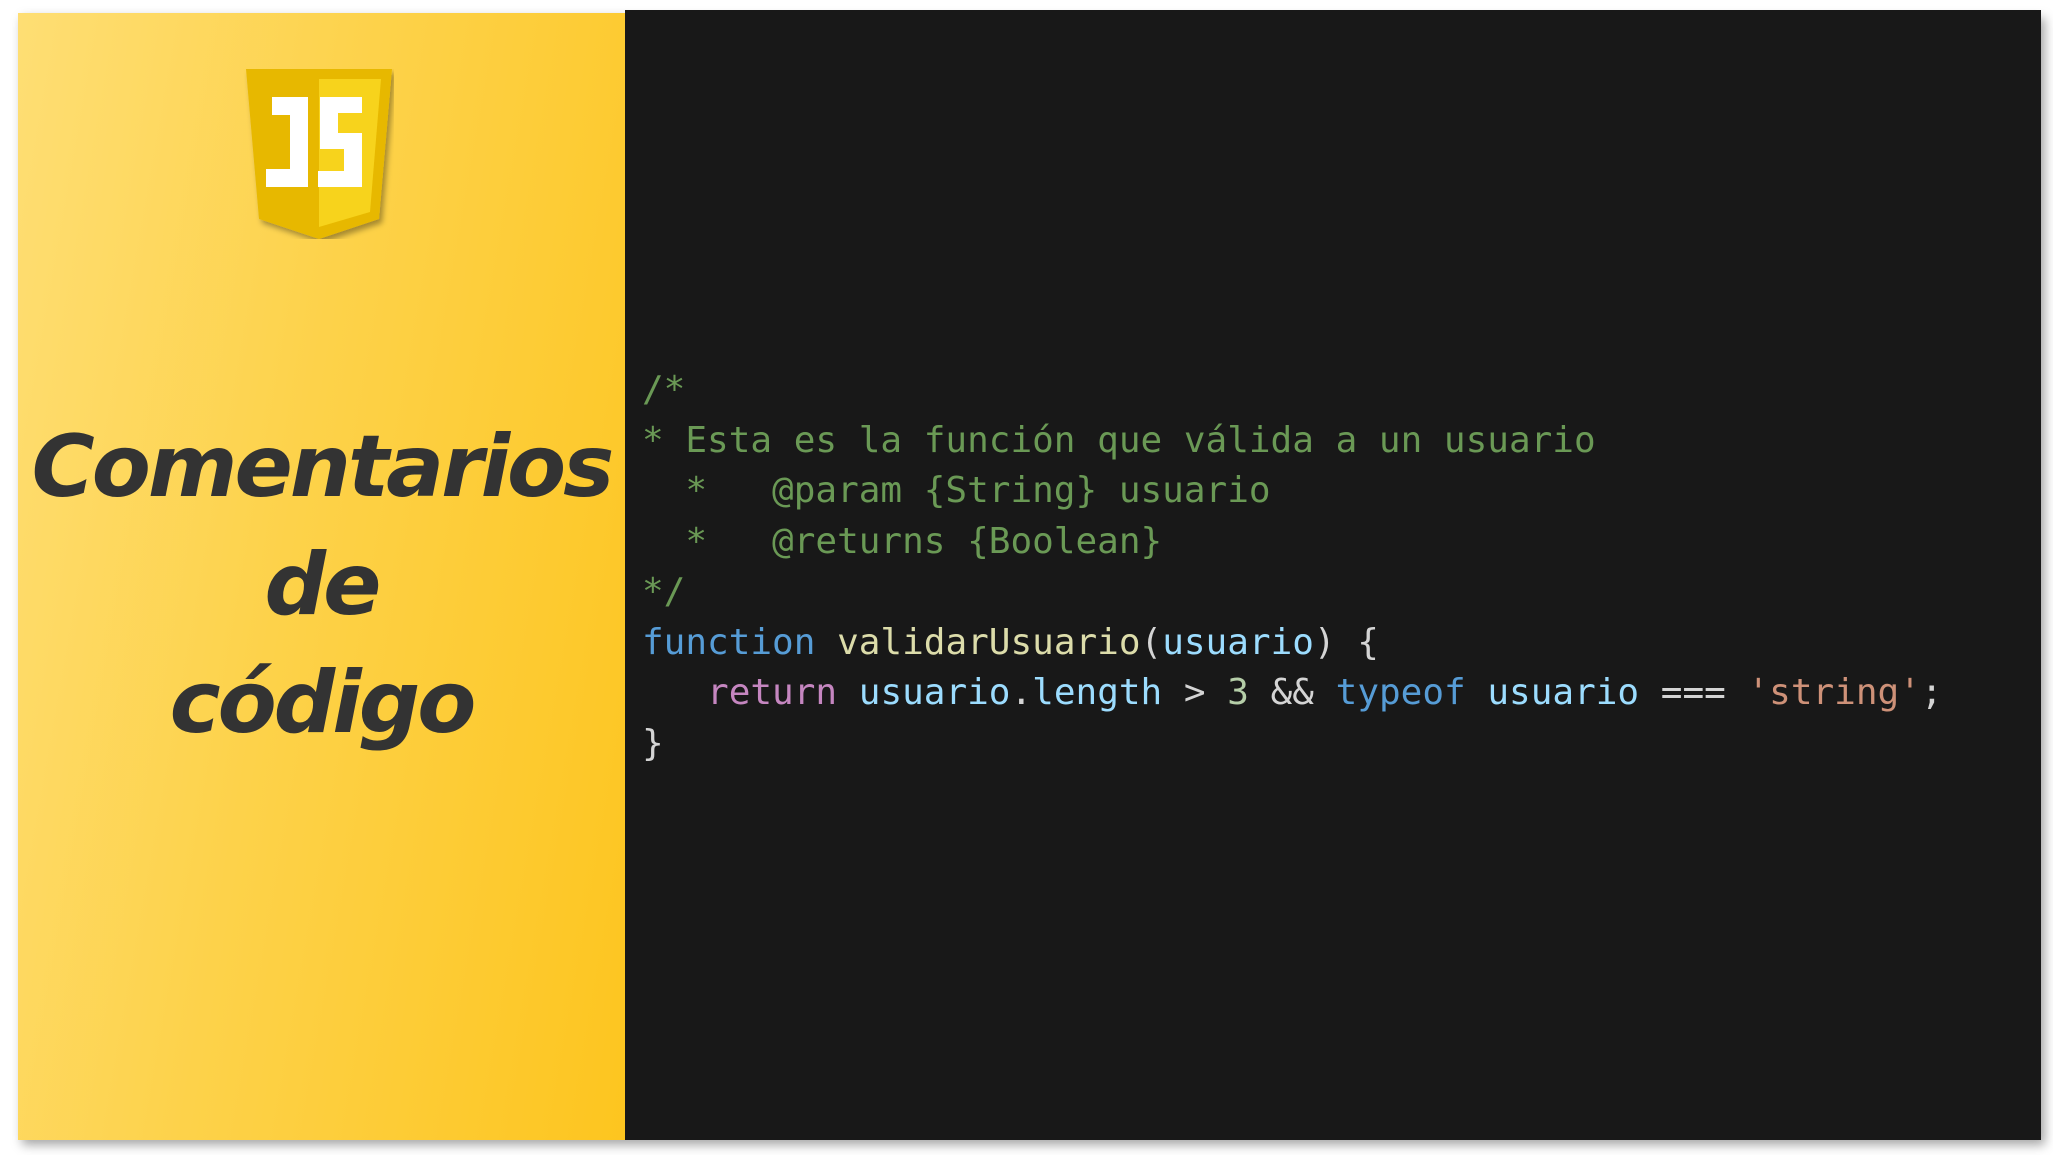 This screenshot has width=2053, height=1155. I want to click on page-title: Comentarios de código, so click(321, 585).